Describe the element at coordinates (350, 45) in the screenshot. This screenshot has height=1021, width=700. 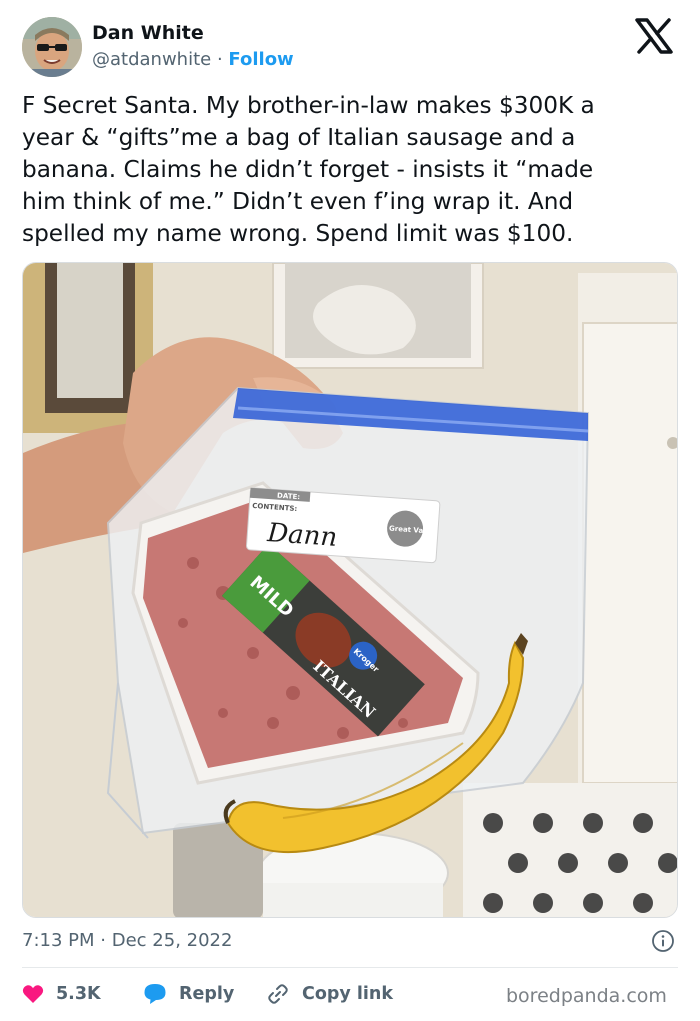
I see `tweet-header: Dan White @atdanwhite · Follow` at that location.